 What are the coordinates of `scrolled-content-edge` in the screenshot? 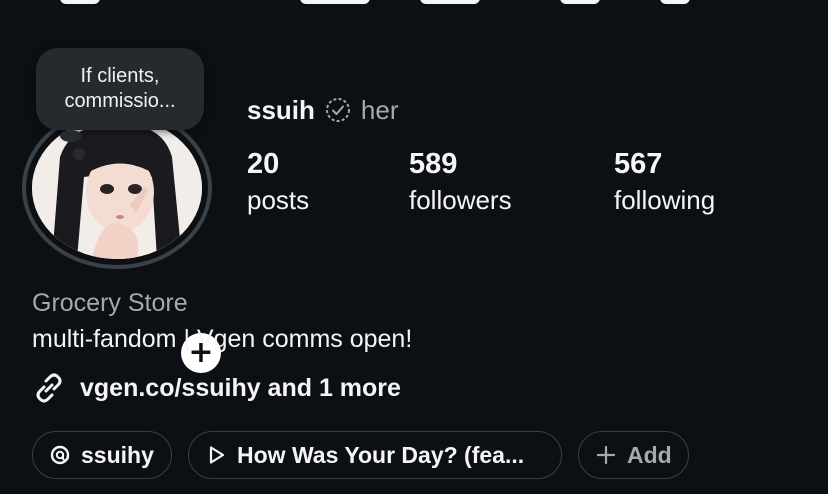 It's located at (414, 3).